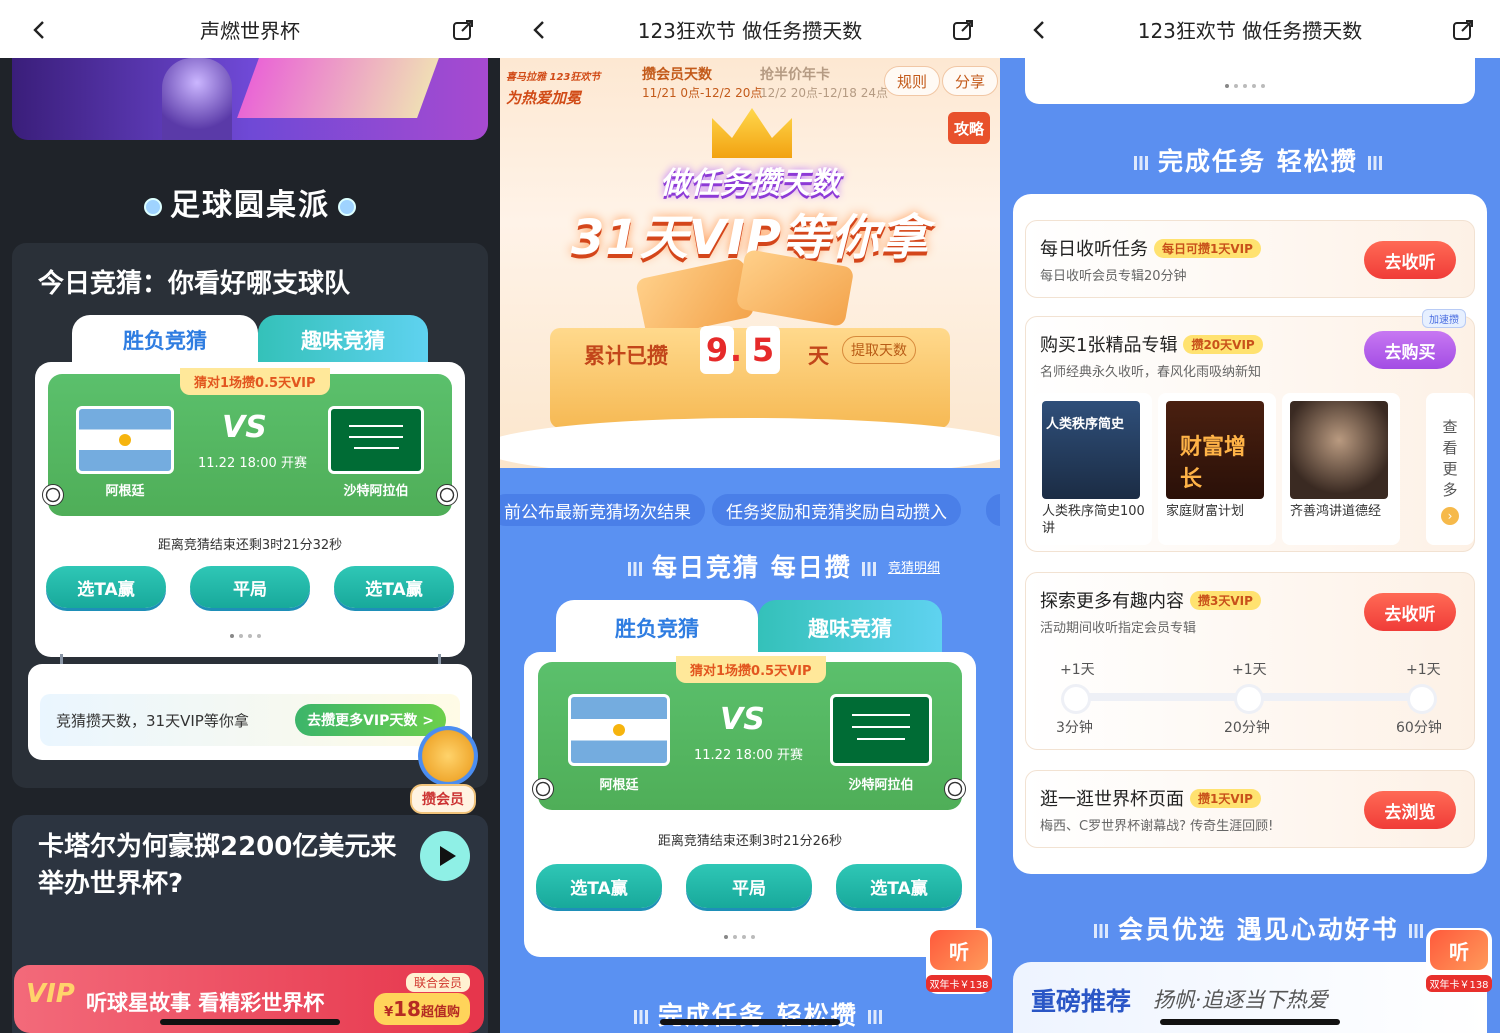 This screenshot has width=1500, height=1033. What do you see at coordinates (1419, 728) in the screenshot?
I see `progress-time: 60分钟` at bounding box center [1419, 728].